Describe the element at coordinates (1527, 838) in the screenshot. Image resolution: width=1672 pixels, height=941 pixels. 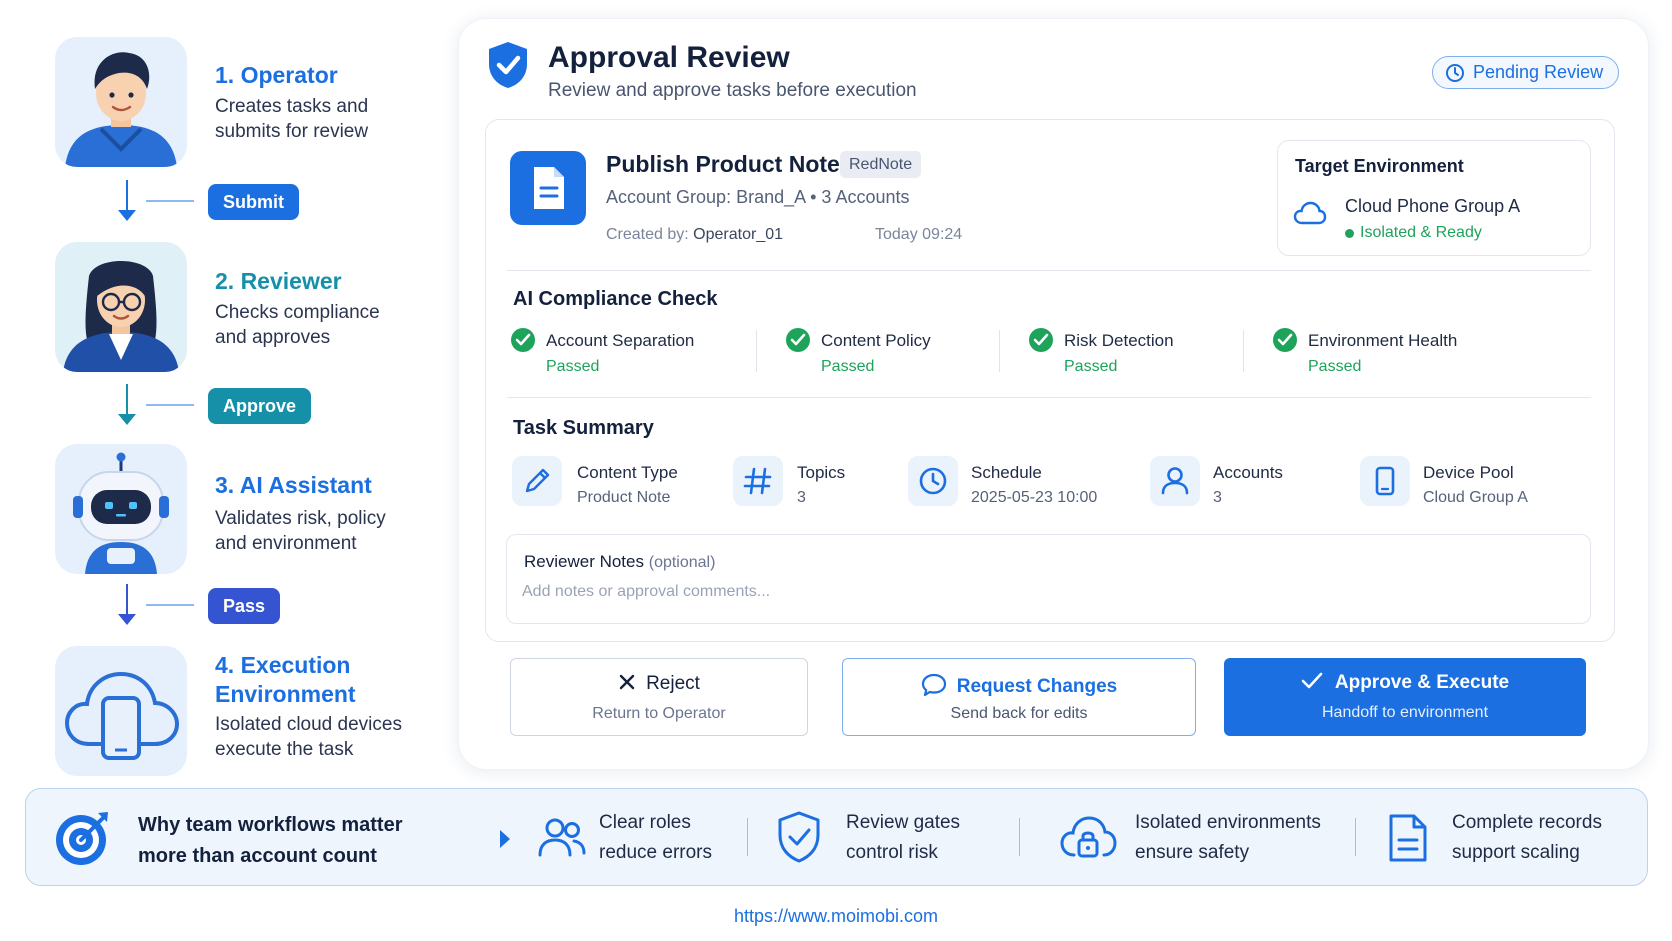
I see `banner-point-complete-records: Complete records support scaling` at that location.